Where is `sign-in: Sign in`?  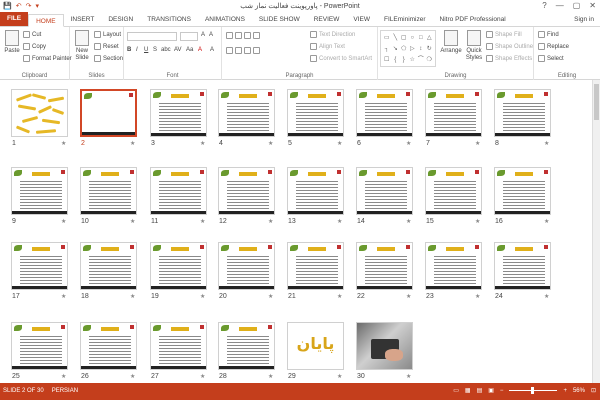
sign-in: Sign in is located at coordinates (584, 19).